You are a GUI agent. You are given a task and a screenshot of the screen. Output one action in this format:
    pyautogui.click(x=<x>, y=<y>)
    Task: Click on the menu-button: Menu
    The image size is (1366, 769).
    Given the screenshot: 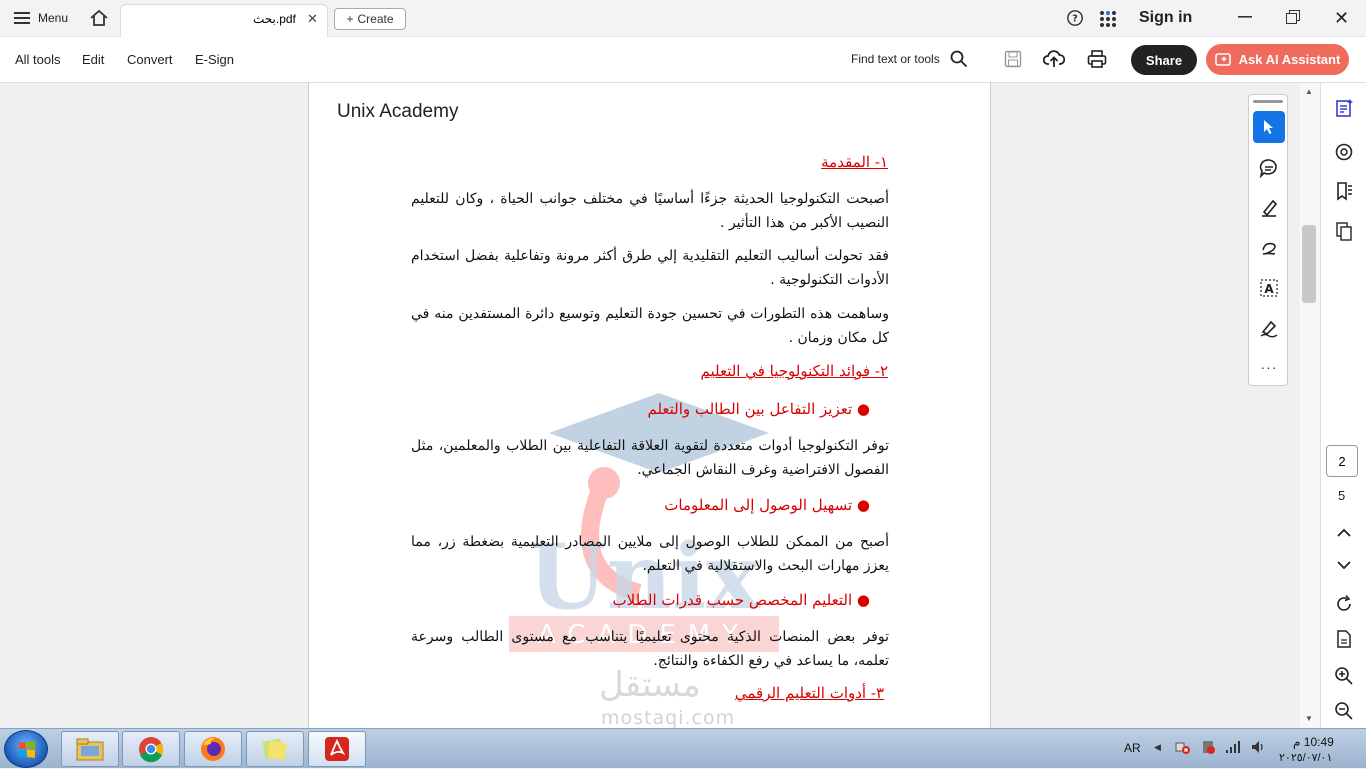 What is the action you would take?
    pyautogui.click(x=41, y=18)
    